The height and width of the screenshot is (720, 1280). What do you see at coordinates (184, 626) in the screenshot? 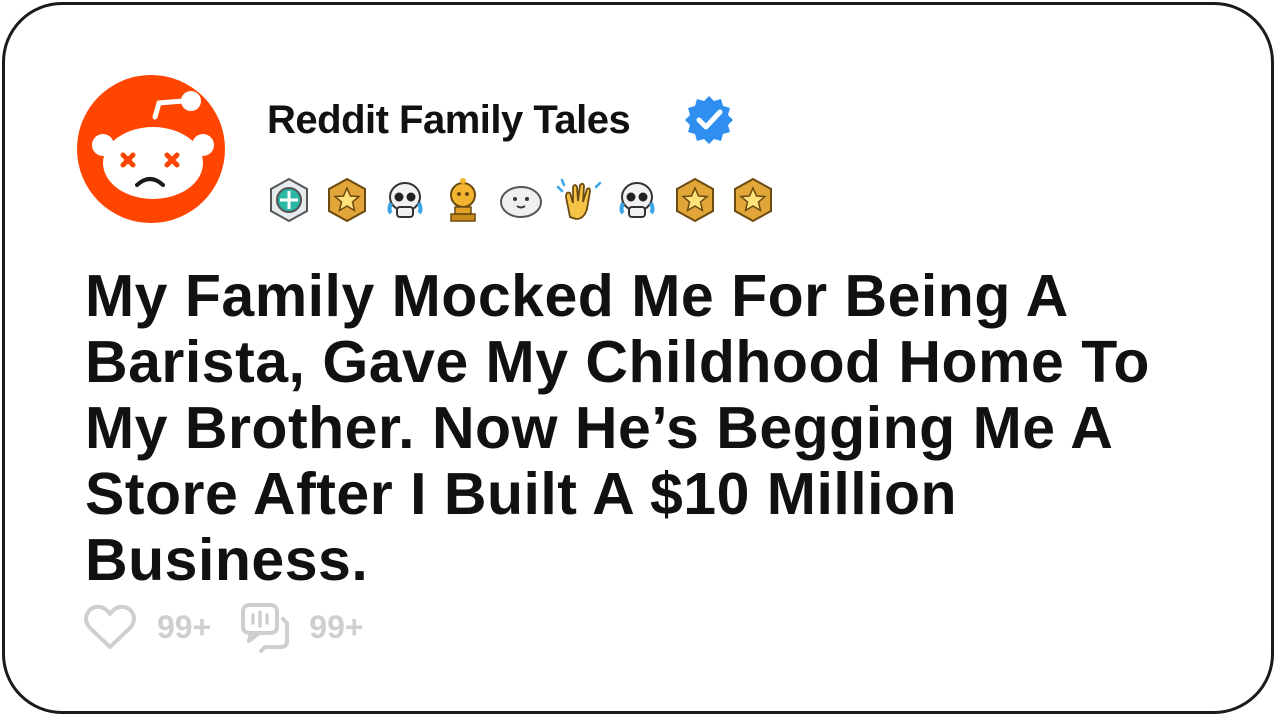
I see `like-count: 99+` at bounding box center [184, 626].